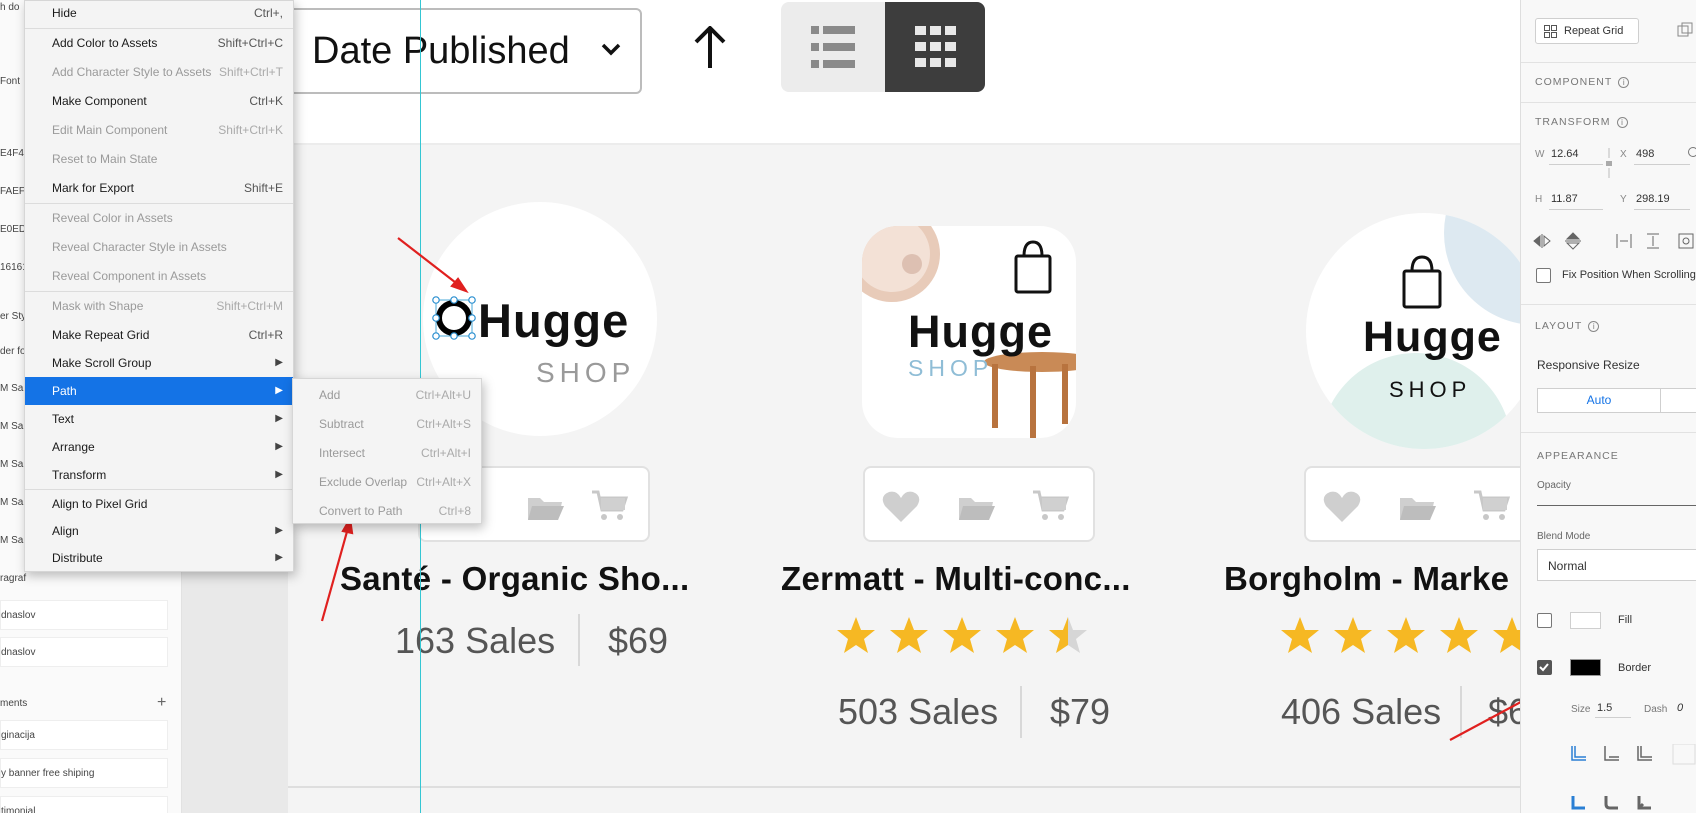  I want to click on menu-item-transform: Transform ▶, so click(159, 475).